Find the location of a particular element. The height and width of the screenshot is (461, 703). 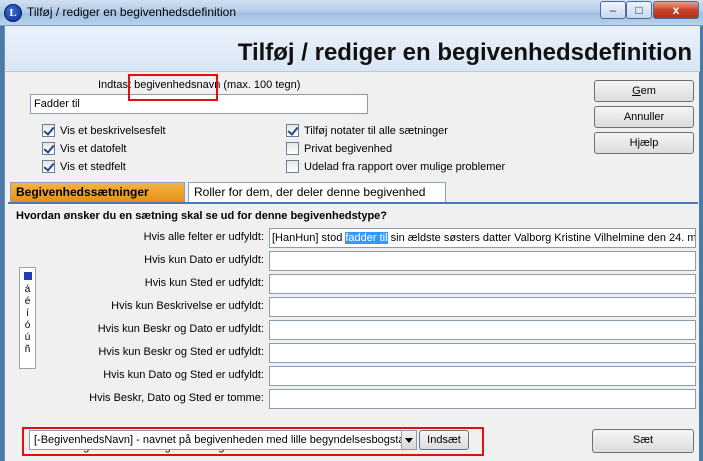

sentence-input-desc-date is located at coordinates (482, 330).